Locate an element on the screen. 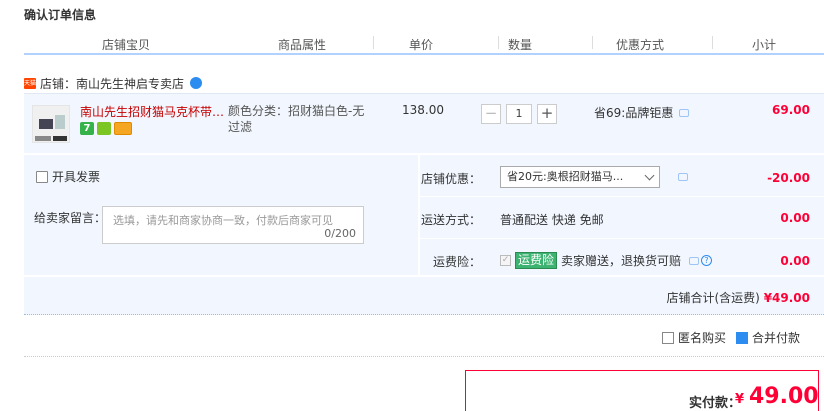 This screenshot has width=824, height=411. increase-button: + is located at coordinates (547, 114).